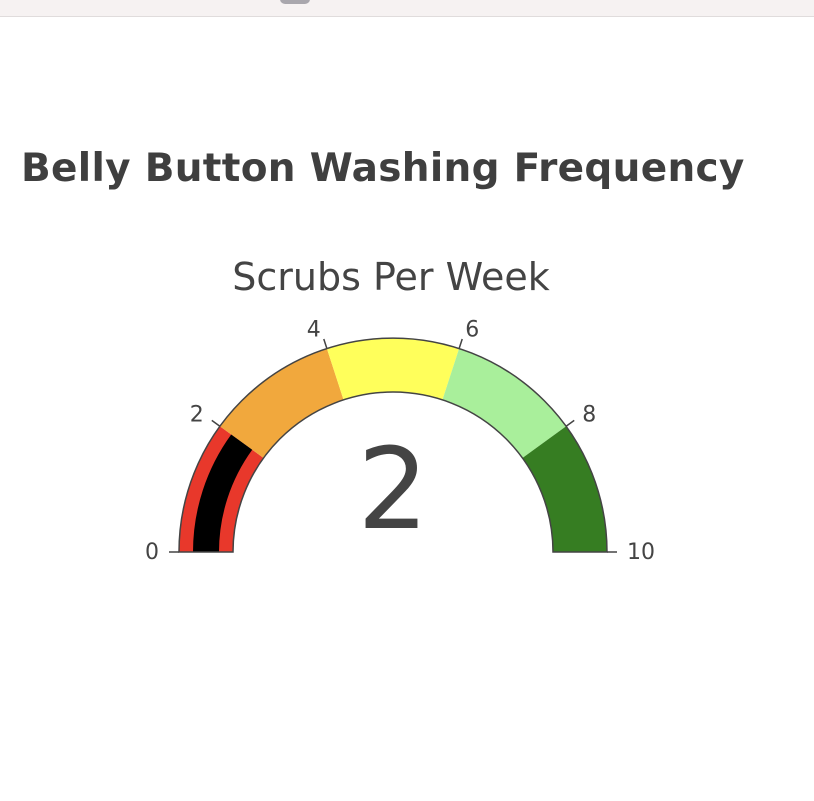 The width and height of the screenshot is (814, 801). I want to click on gauge-tick-label: 2, so click(197, 414).